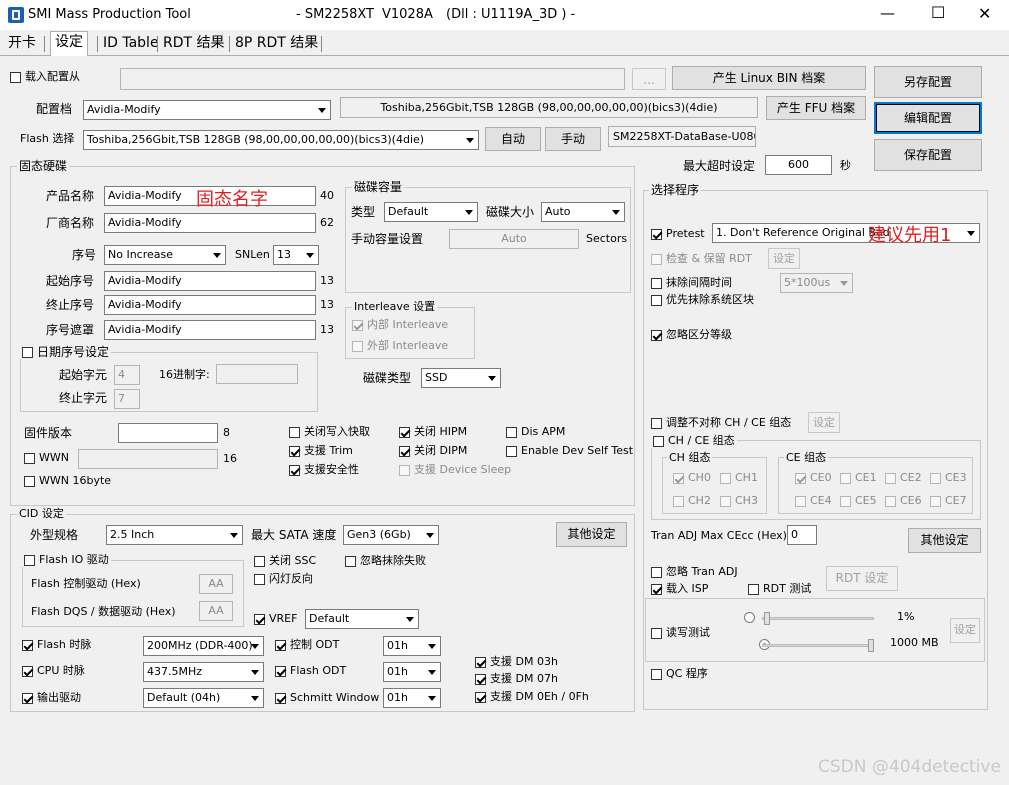 The width and height of the screenshot is (1009, 785). What do you see at coordinates (203, 698) in the screenshot?
I see `output-drive-select: Default (04h)` at bounding box center [203, 698].